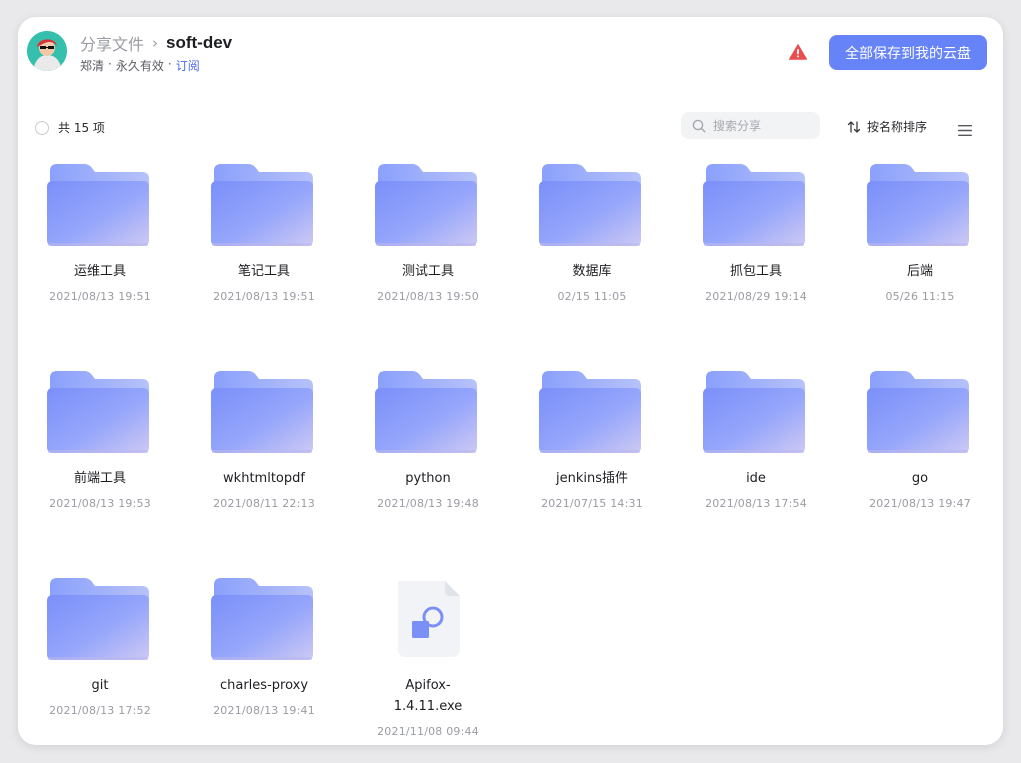  Describe the element at coordinates (264, 503) in the screenshot. I see `file-date: 2021/08/11 22:13` at that location.